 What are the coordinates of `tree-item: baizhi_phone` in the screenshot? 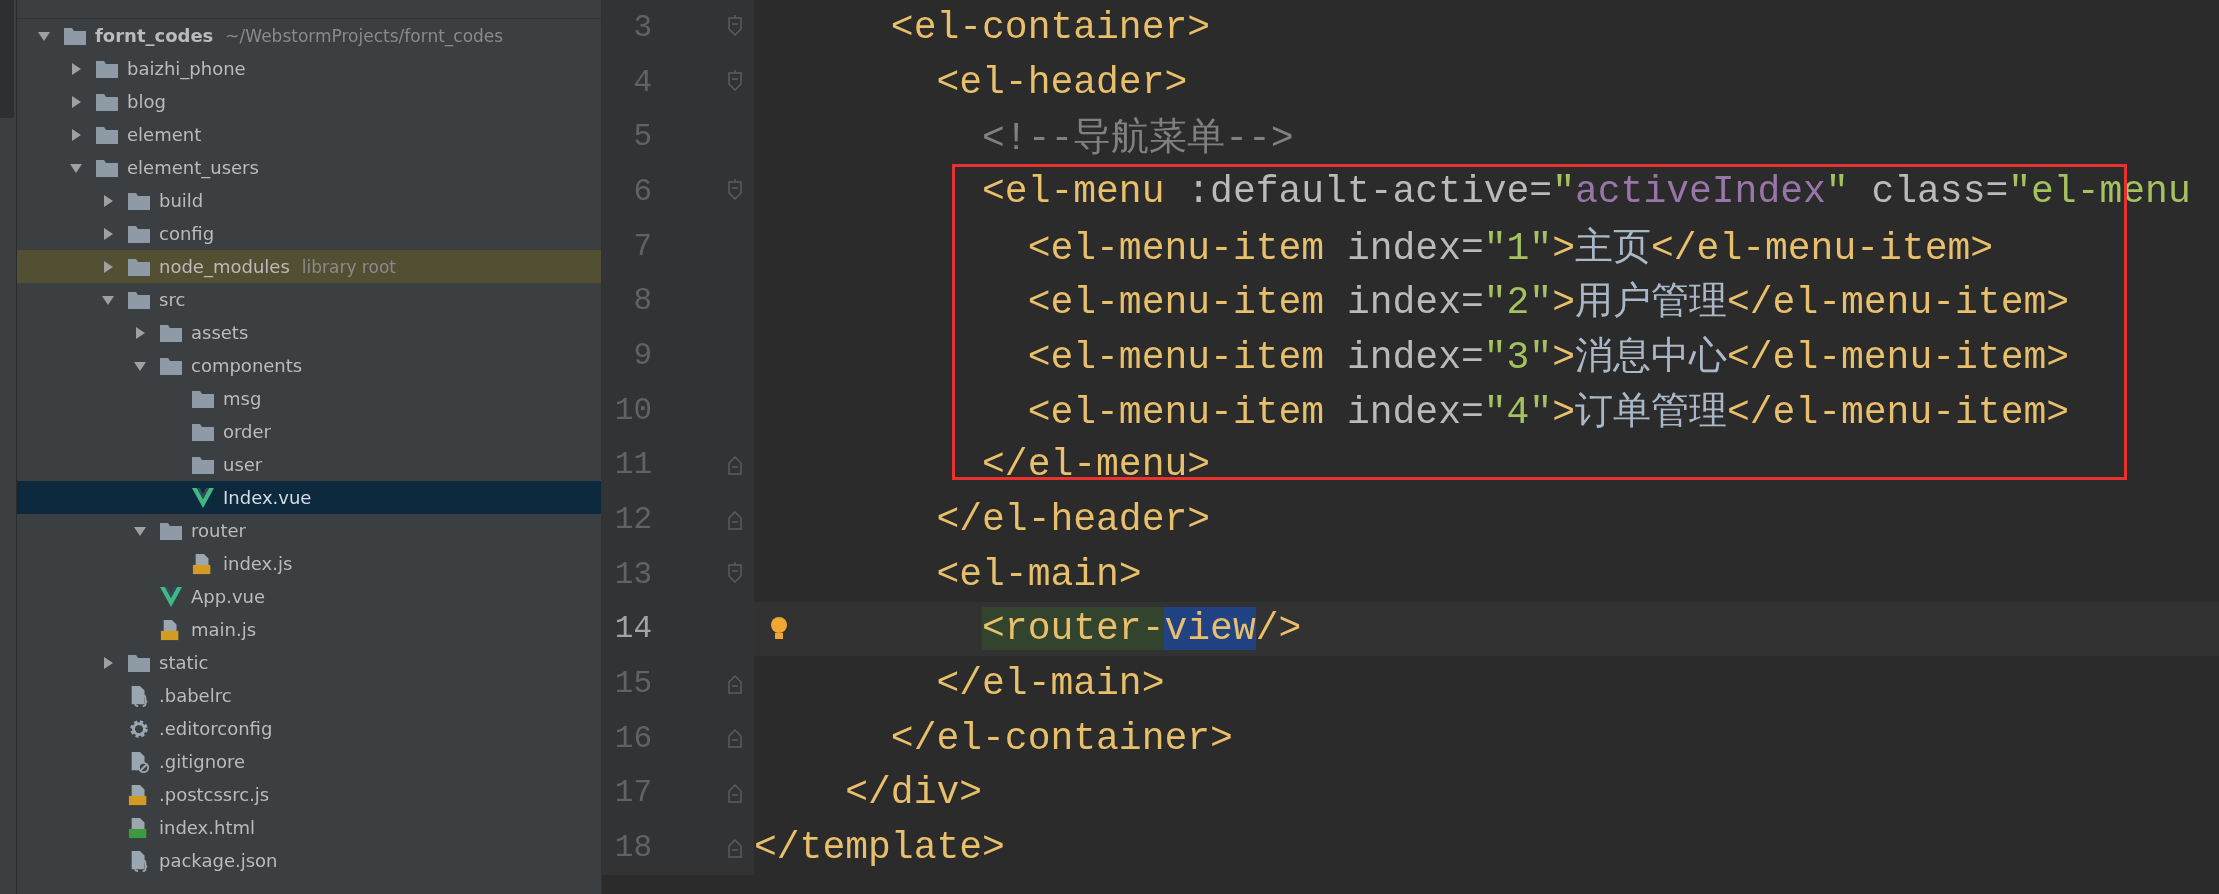 It's located at (309, 68).